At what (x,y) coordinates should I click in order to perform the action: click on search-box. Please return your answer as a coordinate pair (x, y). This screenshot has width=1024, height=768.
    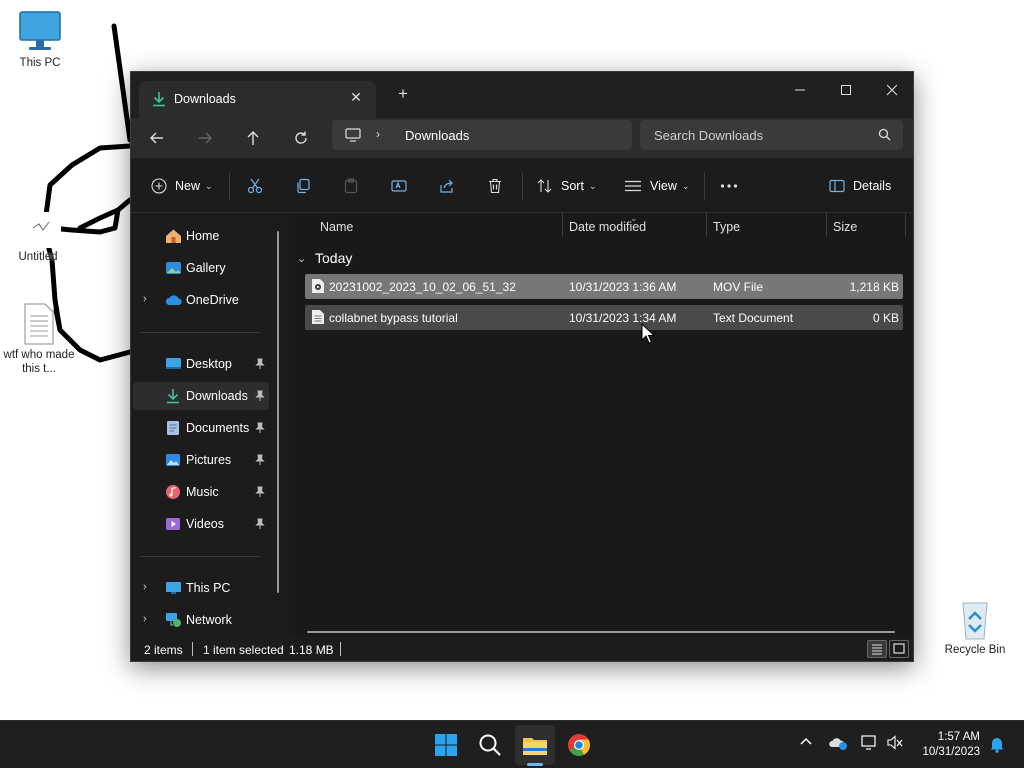
    Looking at the image, I should click on (771, 135).